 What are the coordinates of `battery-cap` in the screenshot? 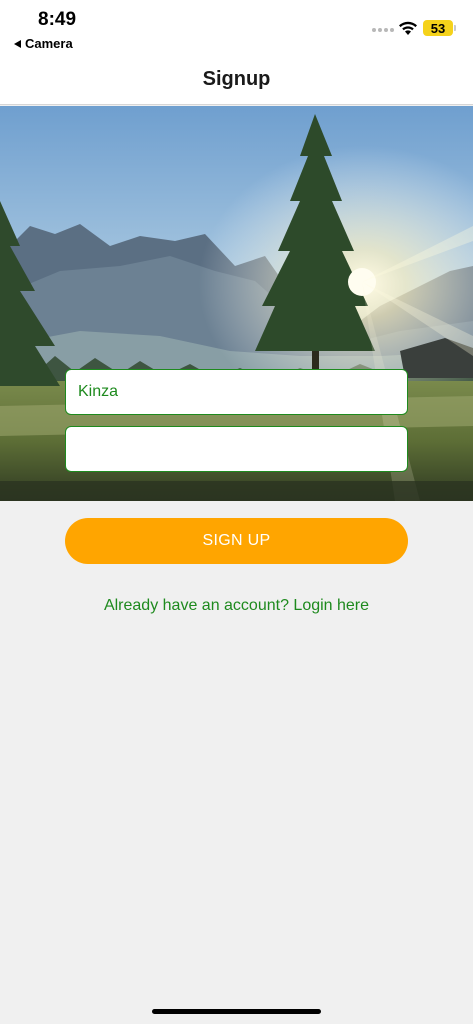 It's located at (455, 28).